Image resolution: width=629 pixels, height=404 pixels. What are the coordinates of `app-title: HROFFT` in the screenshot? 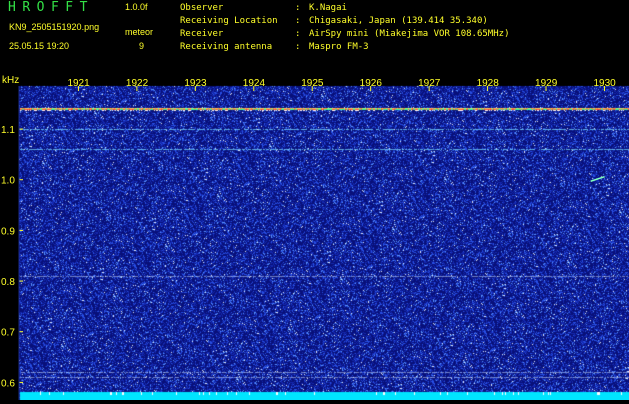 It's located at (51, 7).